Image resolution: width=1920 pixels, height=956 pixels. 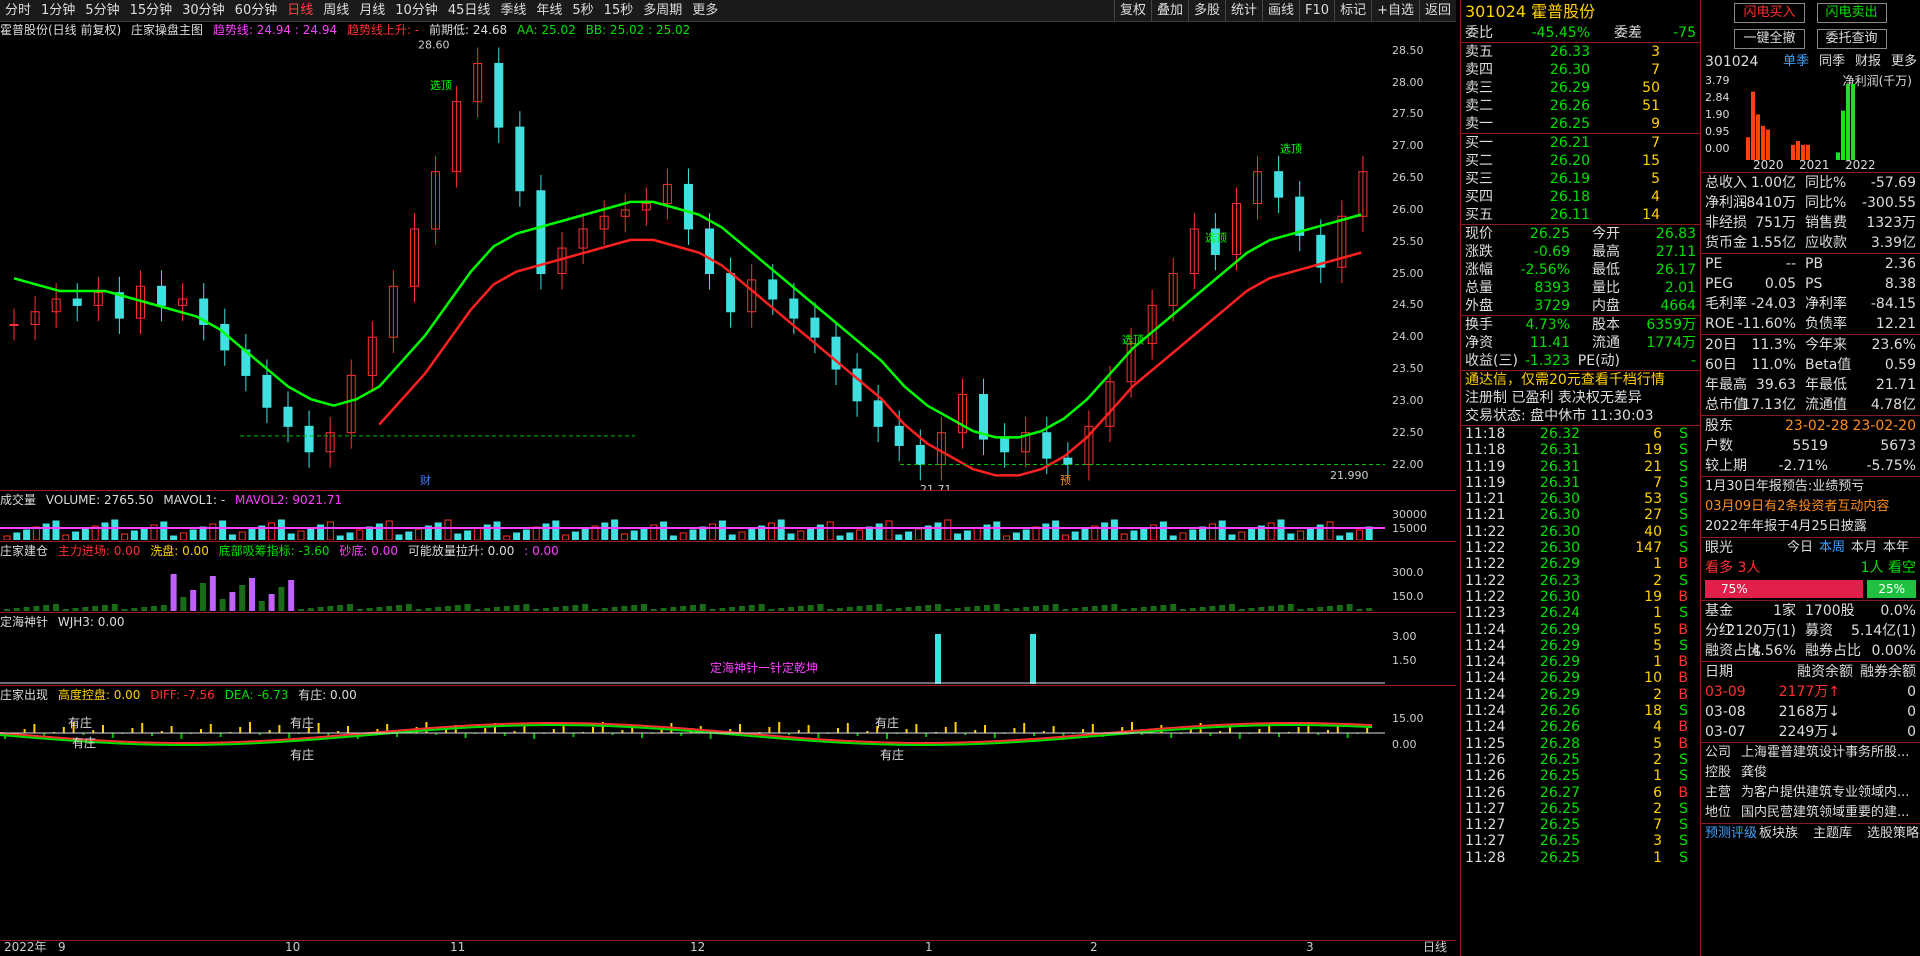 I want to click on tick-price: 26.25, so click(x=1559, y=825).